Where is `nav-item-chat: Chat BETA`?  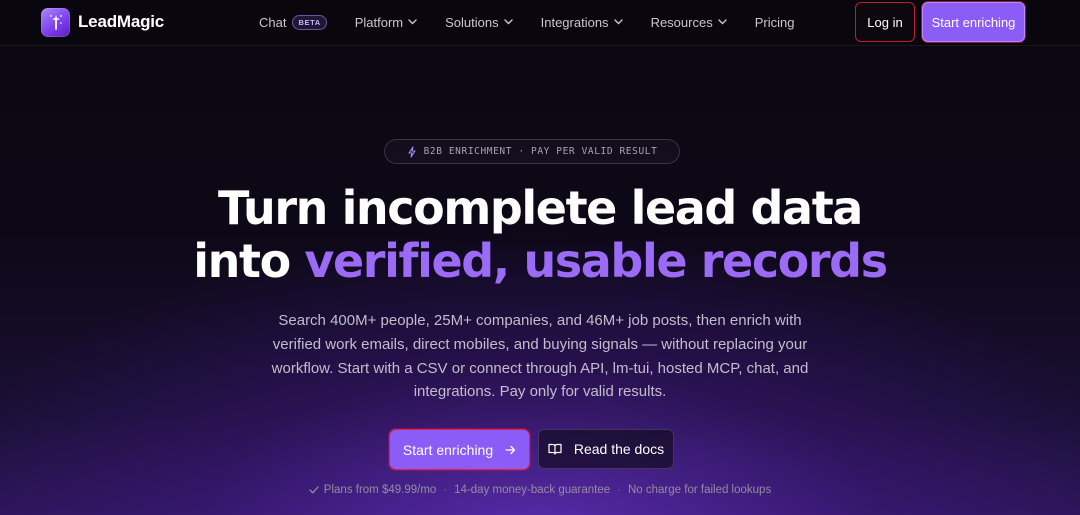 nav-item-chat: Chat BETA is located at coordinates (293, 22).